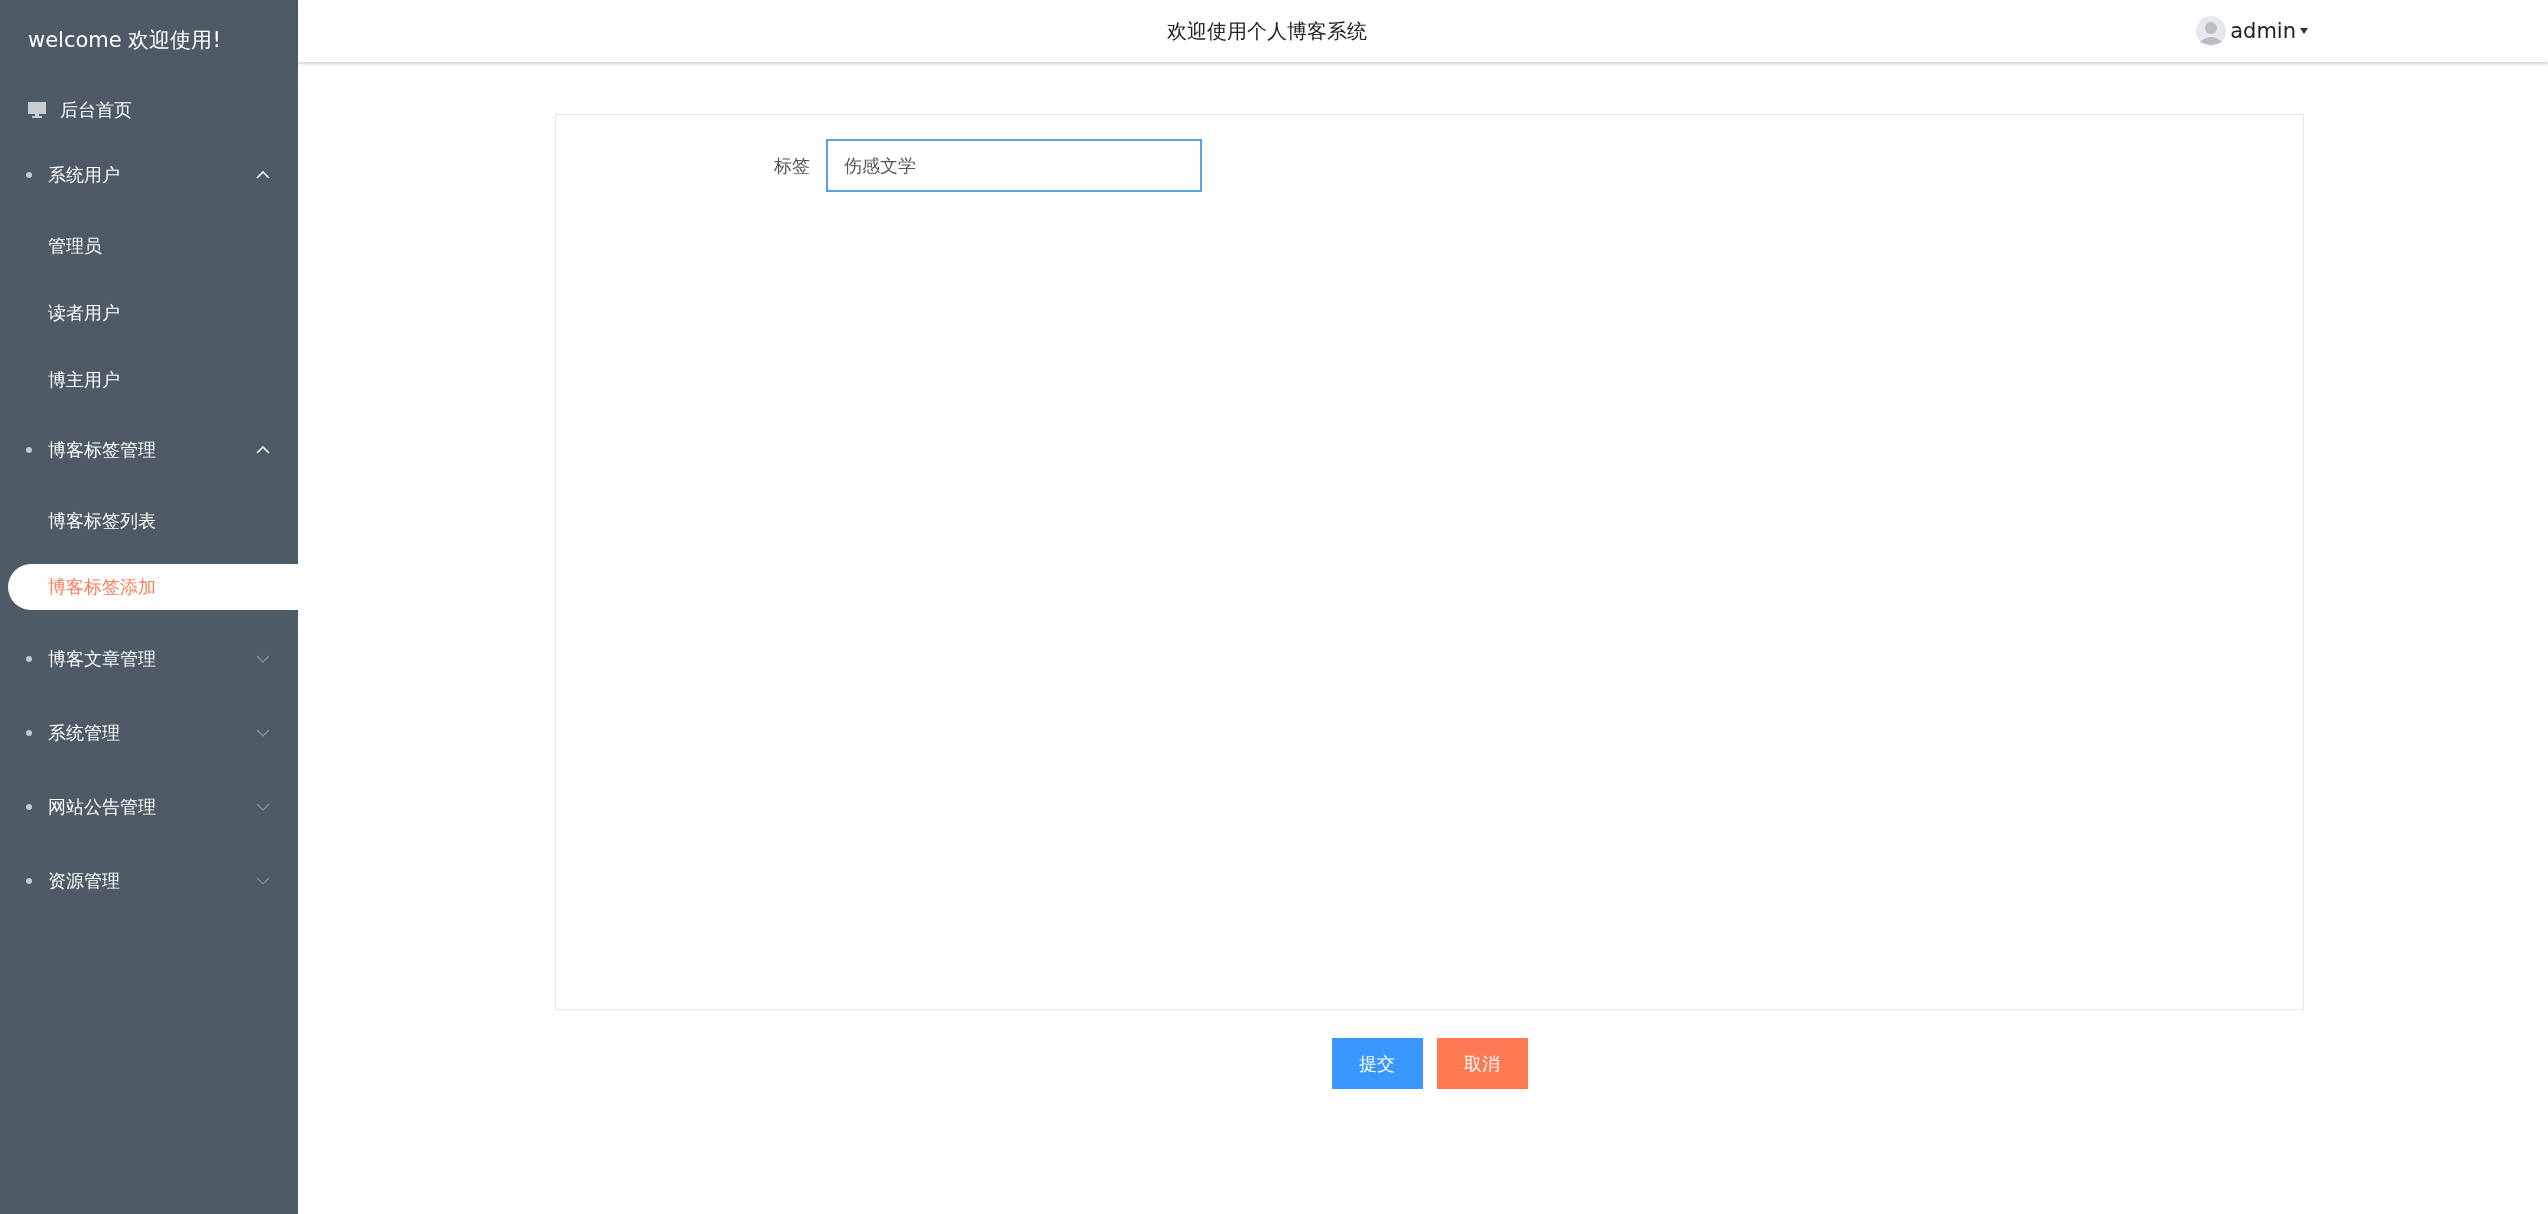 Image resolution: width=2548 pixels, height=1214 pixels. Describe the element at coordinates (149, 450) in the screenshot. I see `menu-group: 博客标签管理` at that location.